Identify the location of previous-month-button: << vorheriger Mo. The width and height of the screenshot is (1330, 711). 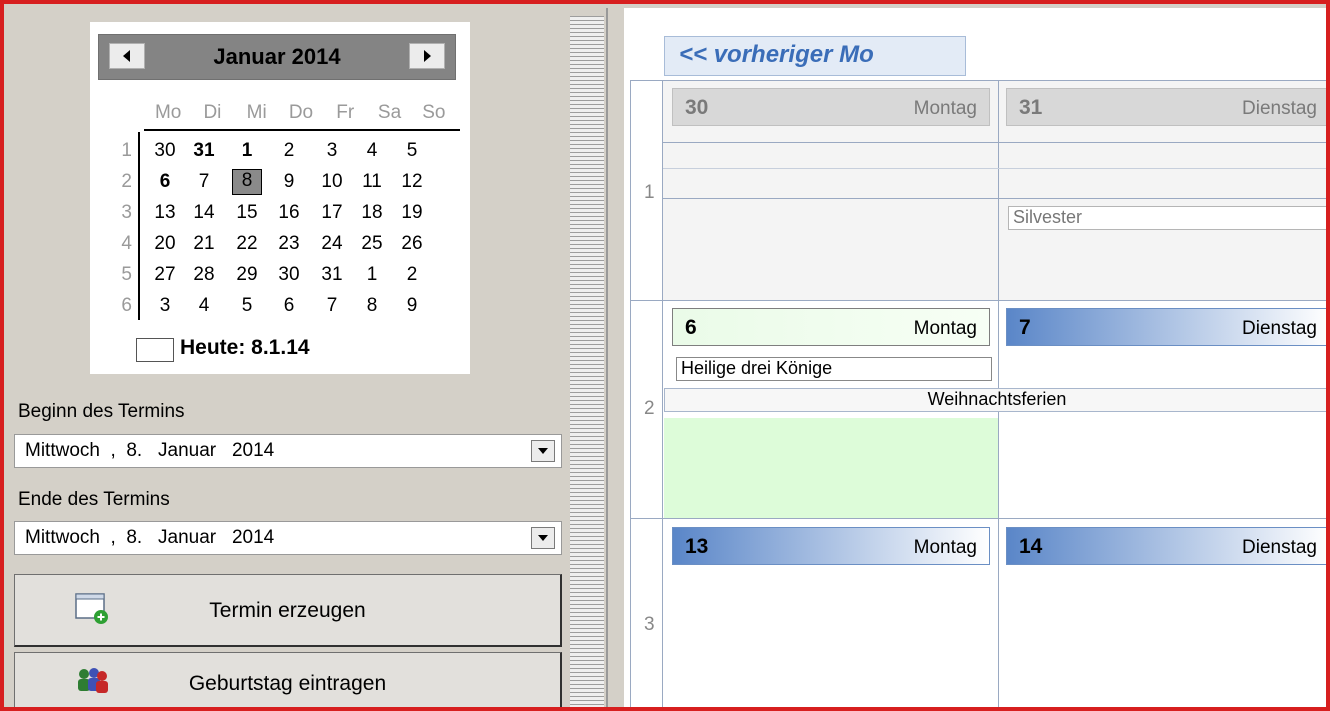
(815, 56).